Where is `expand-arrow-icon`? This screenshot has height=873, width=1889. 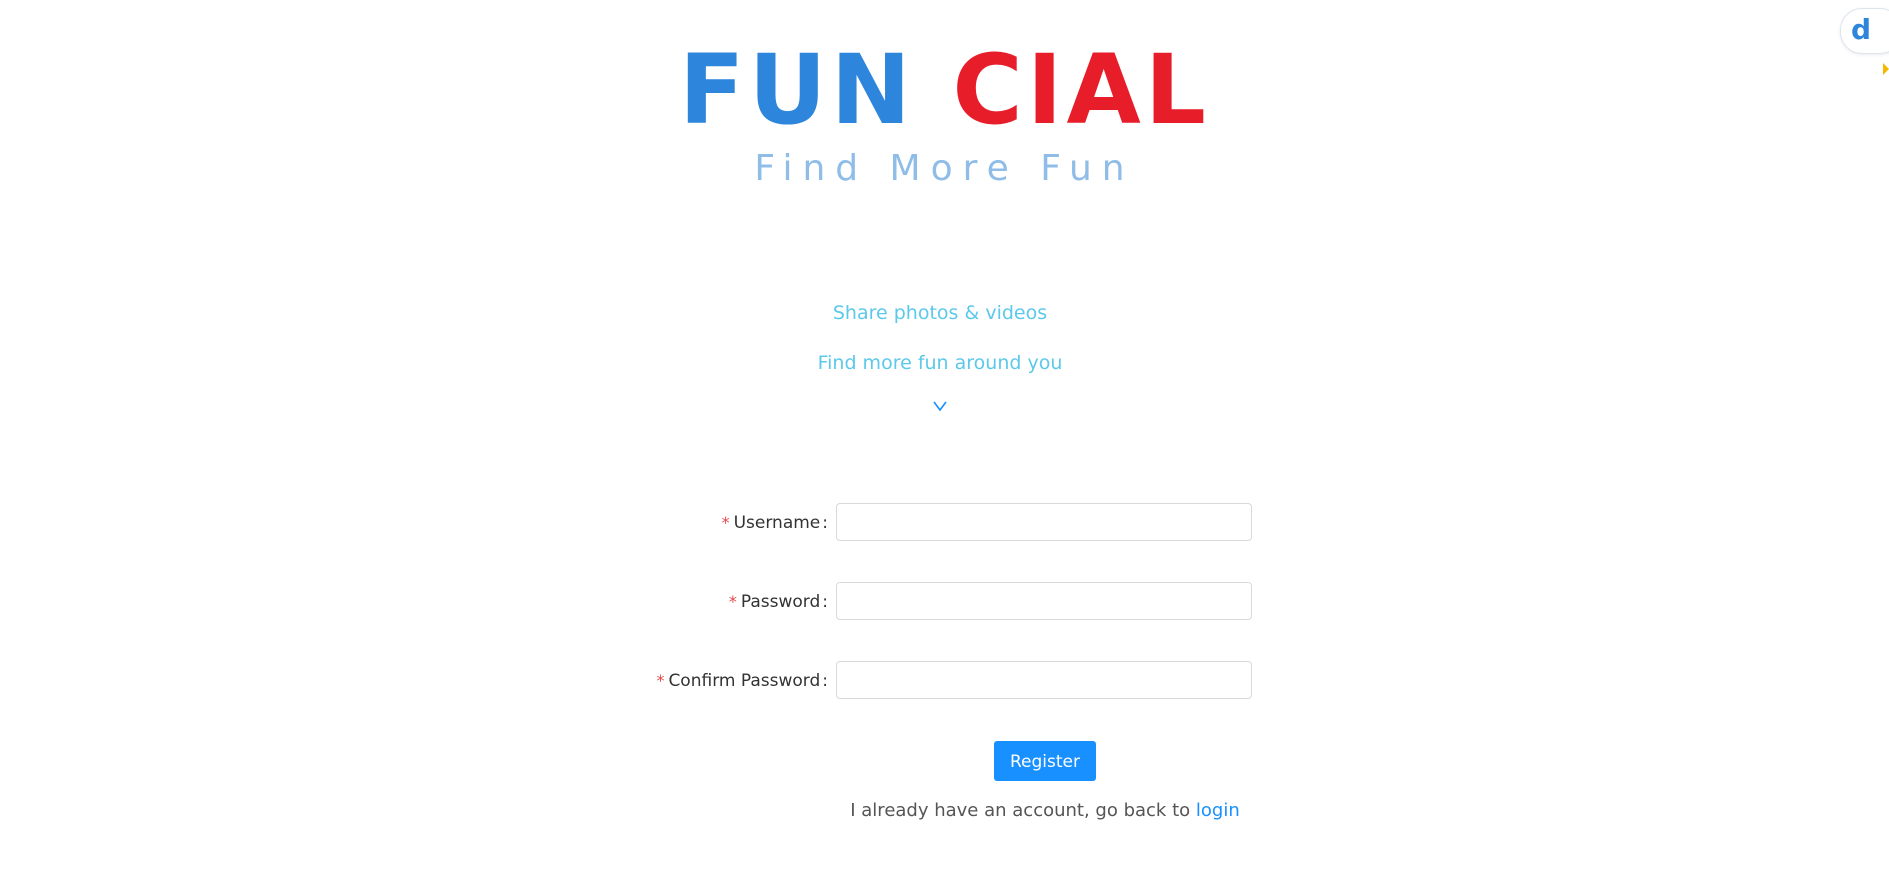 expand-arrow-icon is located at coordinates (1886, 69).